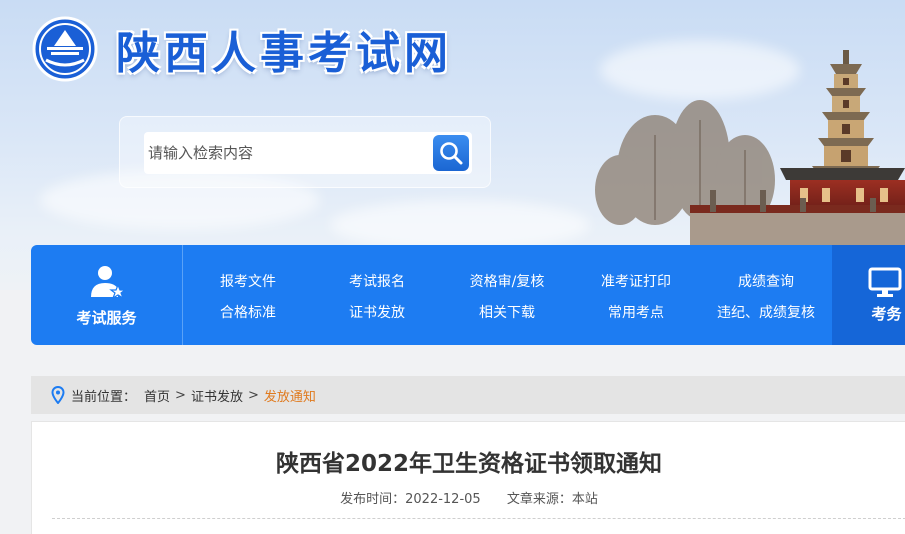 The height and width of the screenshot is (534, 905). What do you see at coordinates (750, 150) in the screenshot?
I see `pagoda-scenery-image` at bounding box center [750, 150].